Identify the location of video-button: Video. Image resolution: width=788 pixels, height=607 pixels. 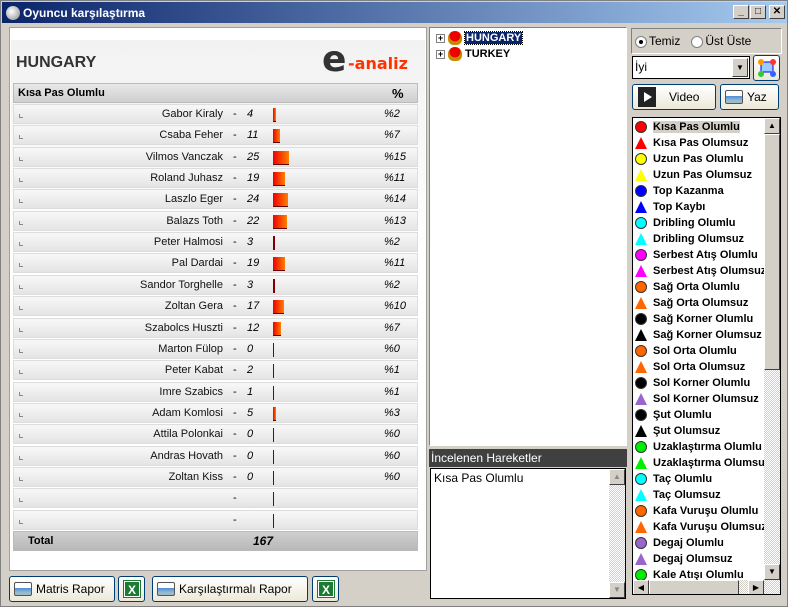
(674, 97).